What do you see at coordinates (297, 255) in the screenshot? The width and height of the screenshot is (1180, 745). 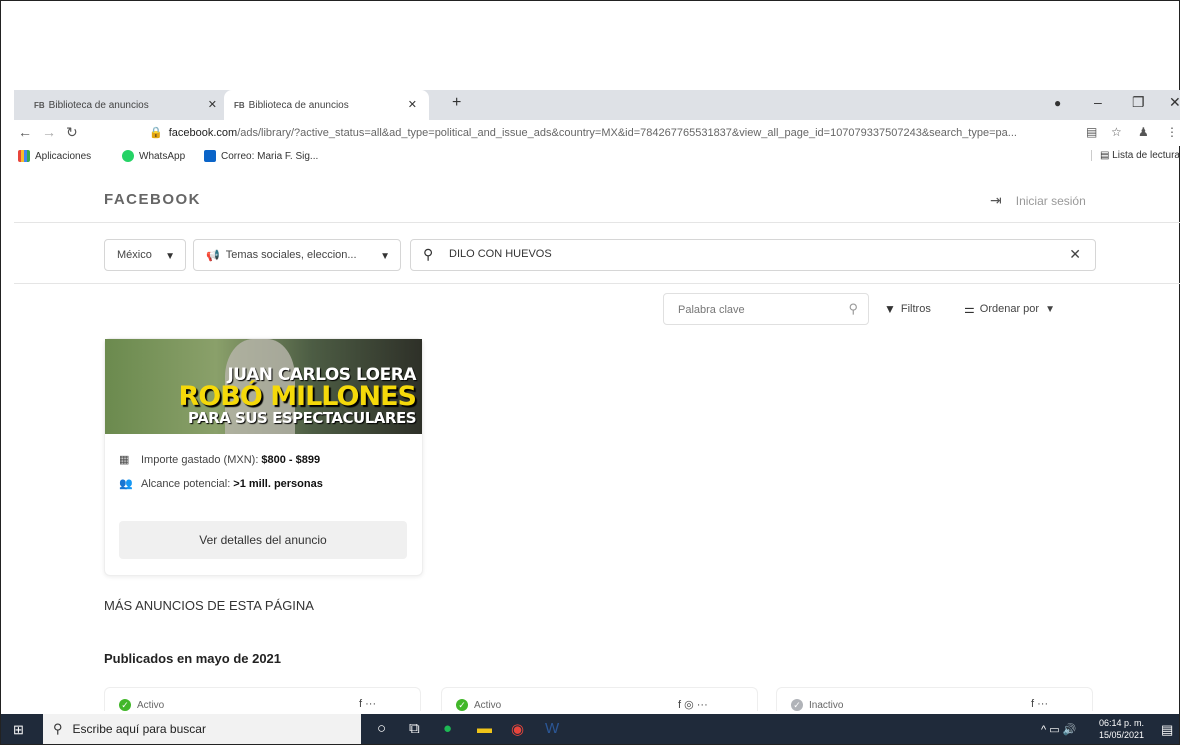 I see `ad-category-select: 📢 Temas sociales, eleccion... ▼` at bounding box center [297, 255].